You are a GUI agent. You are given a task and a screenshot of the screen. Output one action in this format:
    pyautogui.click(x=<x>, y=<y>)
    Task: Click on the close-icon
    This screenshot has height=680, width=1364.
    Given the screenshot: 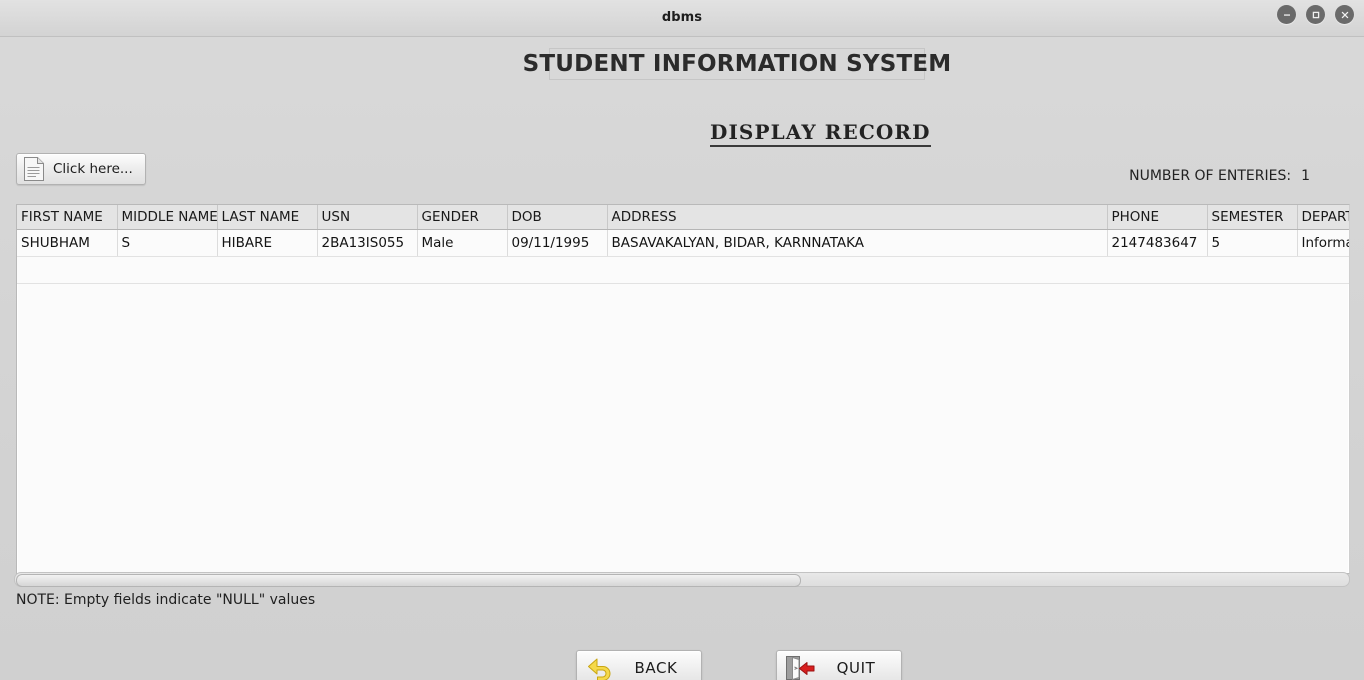 What is the action you would take?
    pyautogui.click(x=1344, y=14)
    